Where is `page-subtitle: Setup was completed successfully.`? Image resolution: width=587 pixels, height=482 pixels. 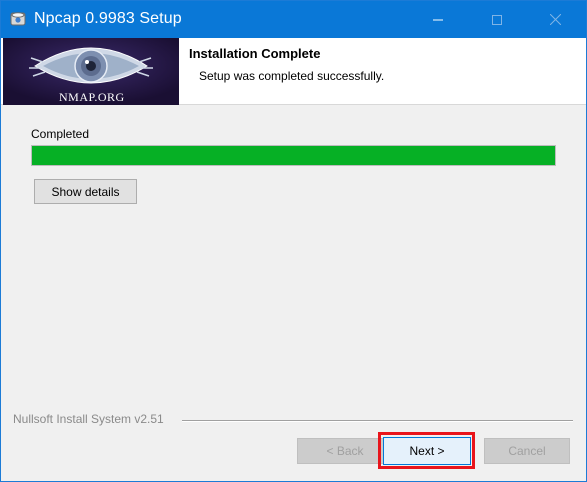 page-subtitle: Setup was completed successfully. is located at coordinates (292, 76).